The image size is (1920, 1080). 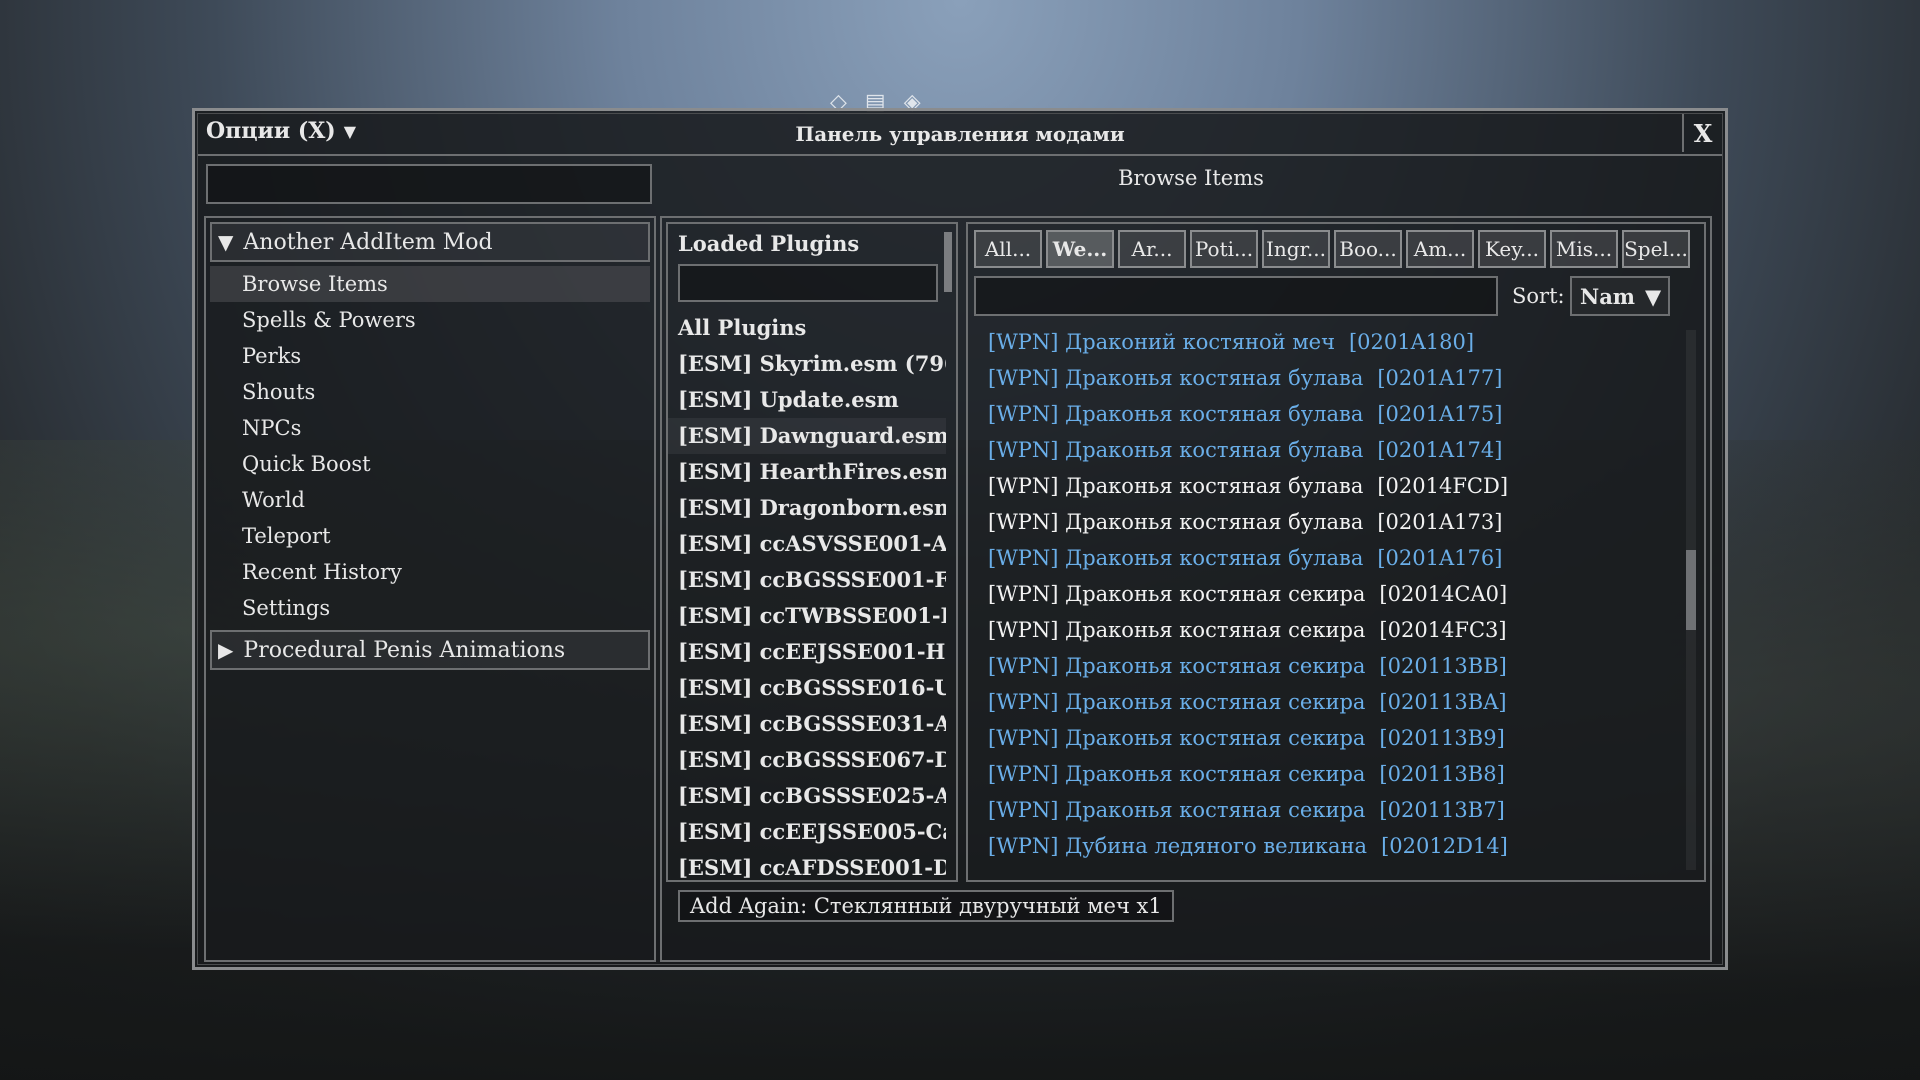 I want to click on sidebar-item-spells-powers: Spells & Powers, so click(x=430, y=320).